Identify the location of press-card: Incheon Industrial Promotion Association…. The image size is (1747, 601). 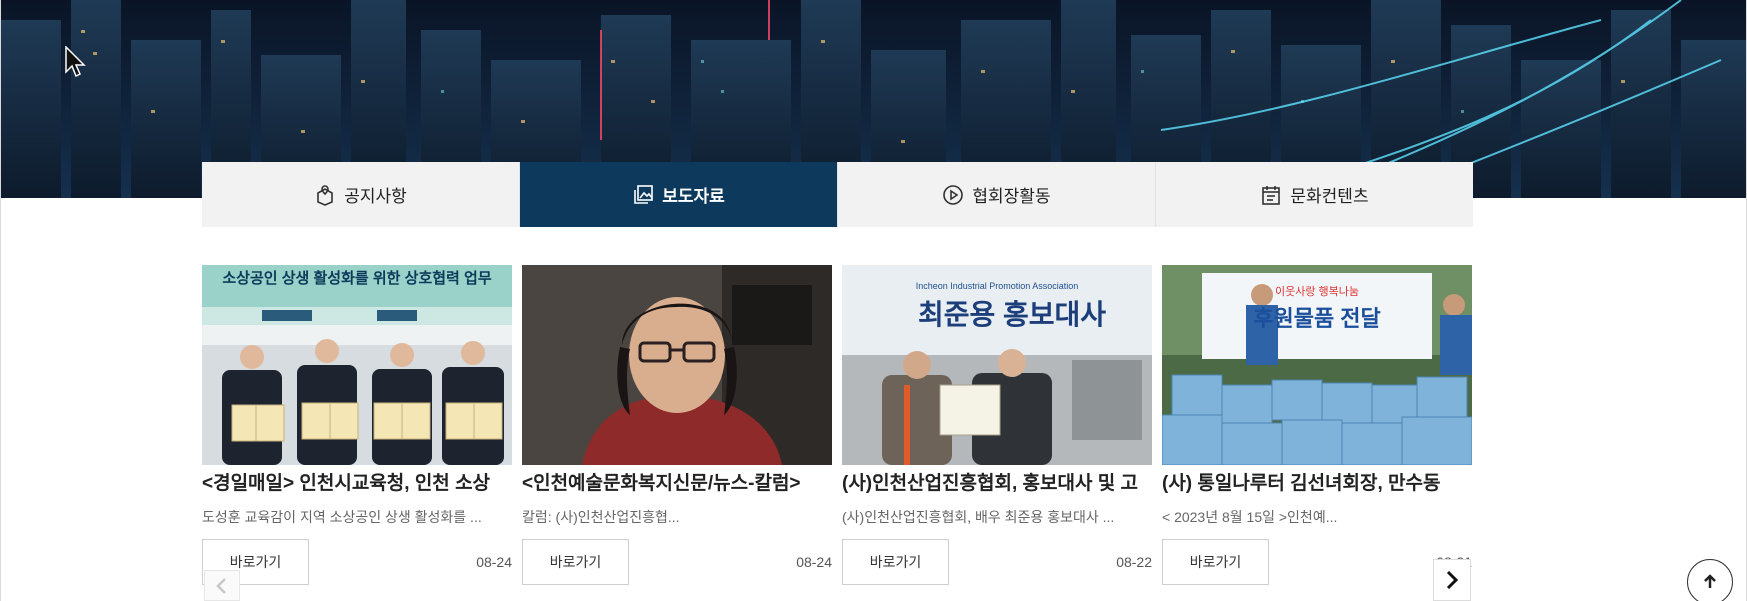
(997, 433).